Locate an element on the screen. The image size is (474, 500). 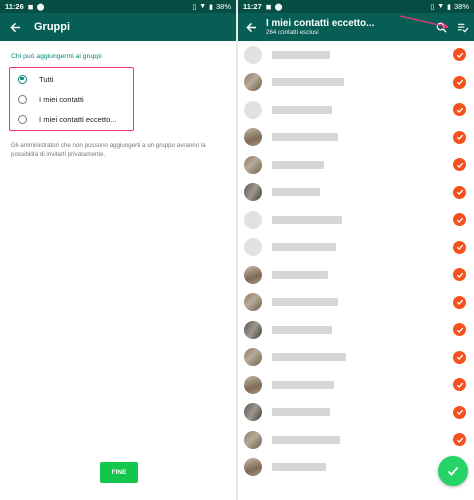
battery-level: 38% is located at coordinates (461, 6).